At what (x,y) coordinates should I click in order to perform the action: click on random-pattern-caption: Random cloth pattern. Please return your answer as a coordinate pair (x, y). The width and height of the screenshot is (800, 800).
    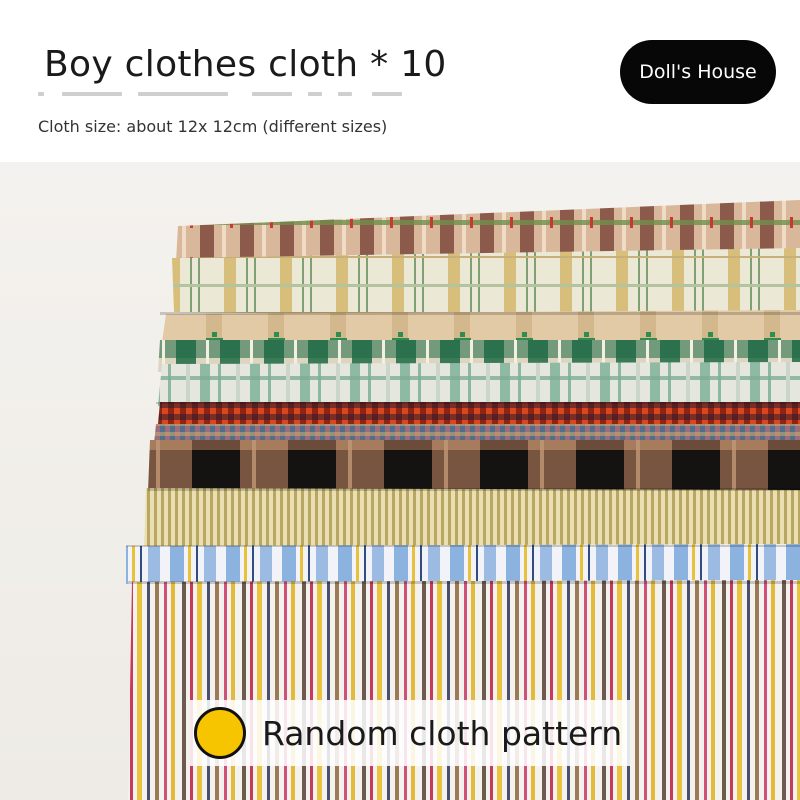
    Looking at the image, I should click on (410, 733).